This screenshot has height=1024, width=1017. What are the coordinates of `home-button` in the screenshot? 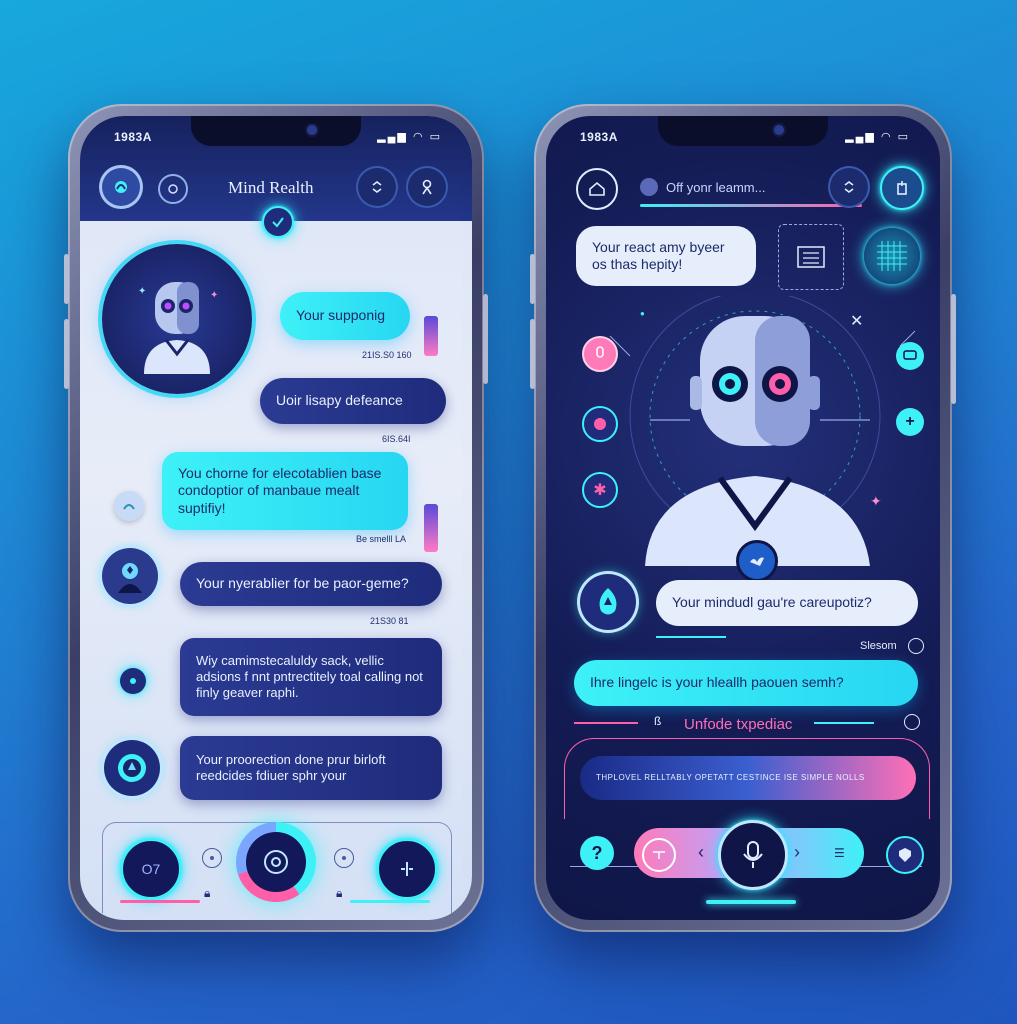 It's located at (597, 189).